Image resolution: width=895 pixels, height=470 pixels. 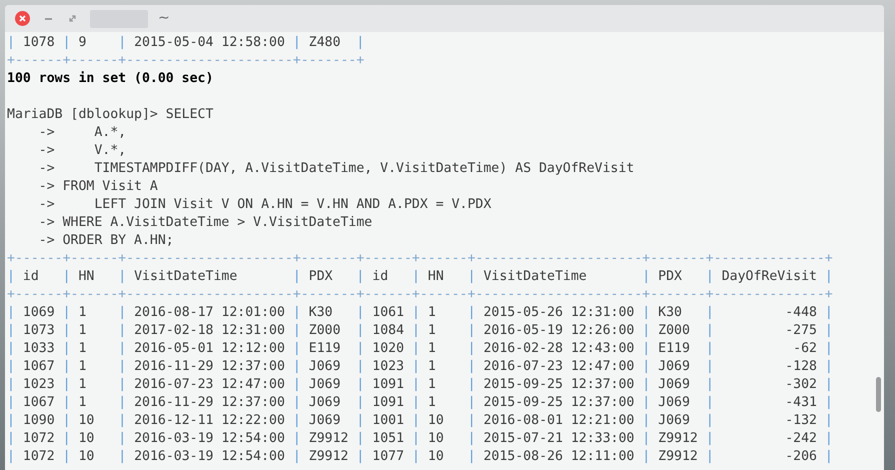 What do you see at coordinates (205, 222) in the screenshot?
I see `query-line: -> WHERE A.VisitDateTime > V.VisitDateTime` at bounding box center [205, 222].